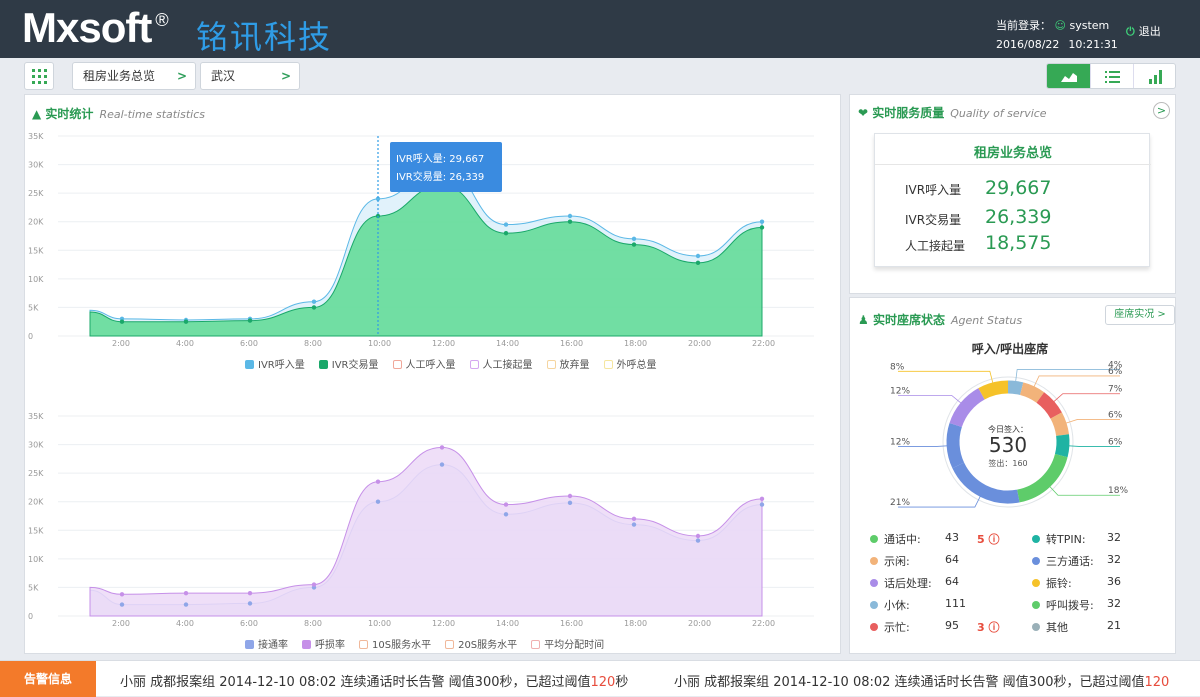 Image resolution: width=1200 pixels, height=697 pixels. Describe the element at coordinates (988, 539) in the screenshot. I see `alert-count: 5 ⓘ` at that location.